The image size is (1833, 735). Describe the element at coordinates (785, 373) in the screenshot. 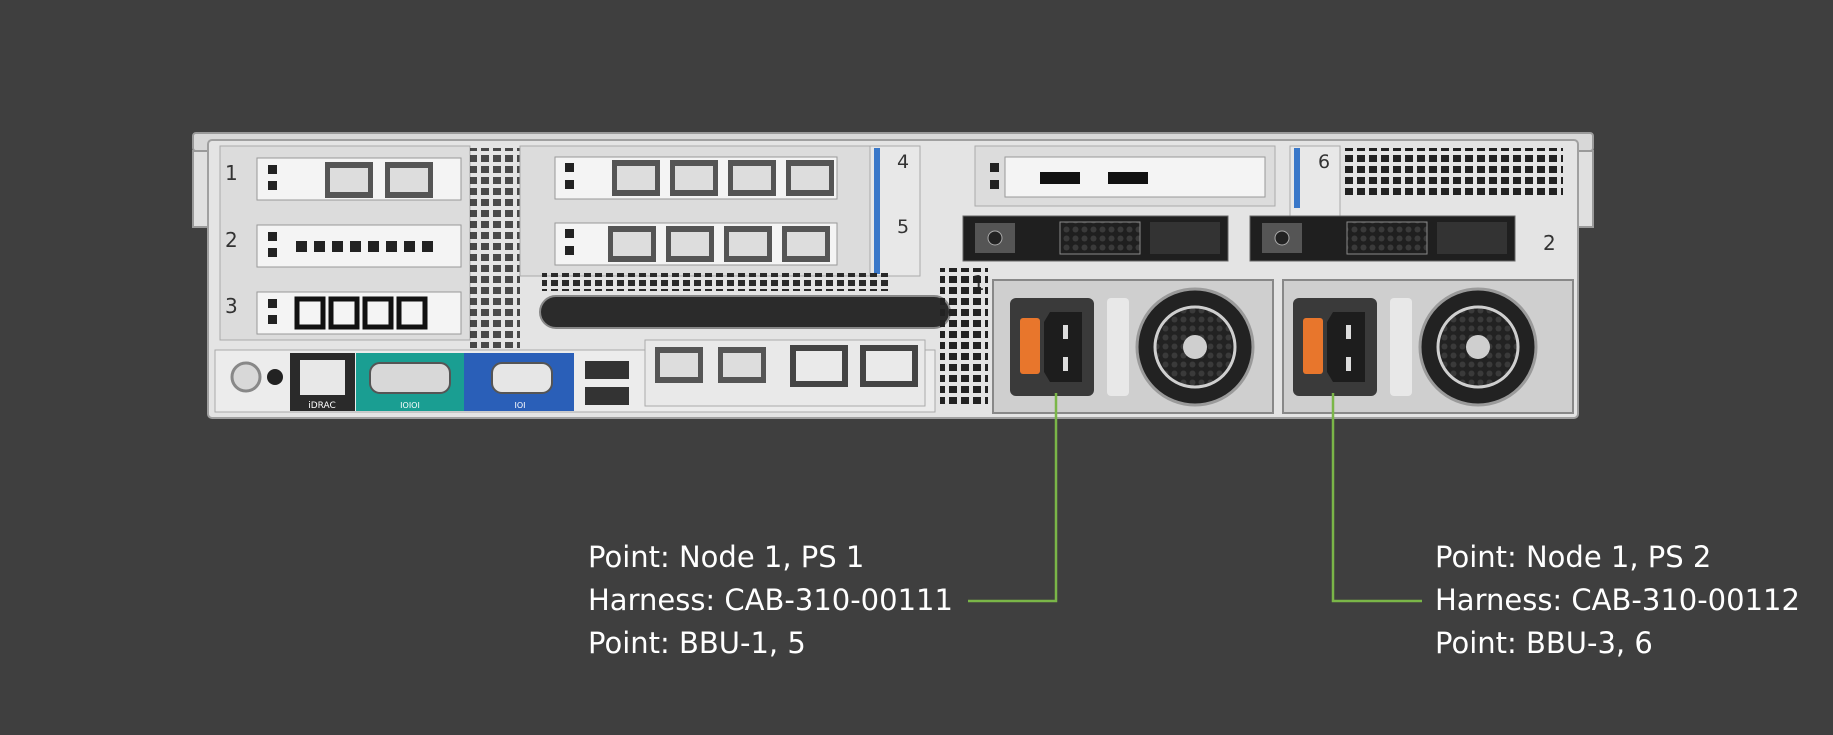

I see `network-daughter-card` at that location.